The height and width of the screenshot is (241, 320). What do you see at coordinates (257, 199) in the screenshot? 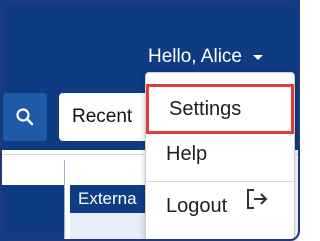
I see `logout-icon` at bounding box center [257, 199].